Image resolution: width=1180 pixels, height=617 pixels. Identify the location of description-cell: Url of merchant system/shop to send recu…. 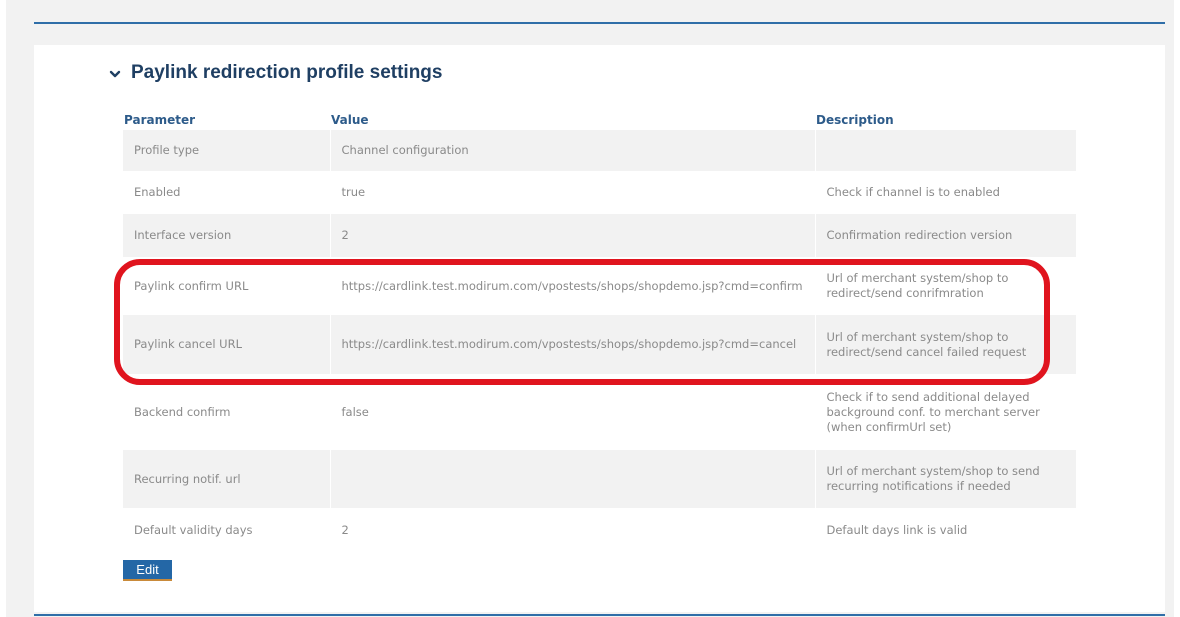
(945, 479).